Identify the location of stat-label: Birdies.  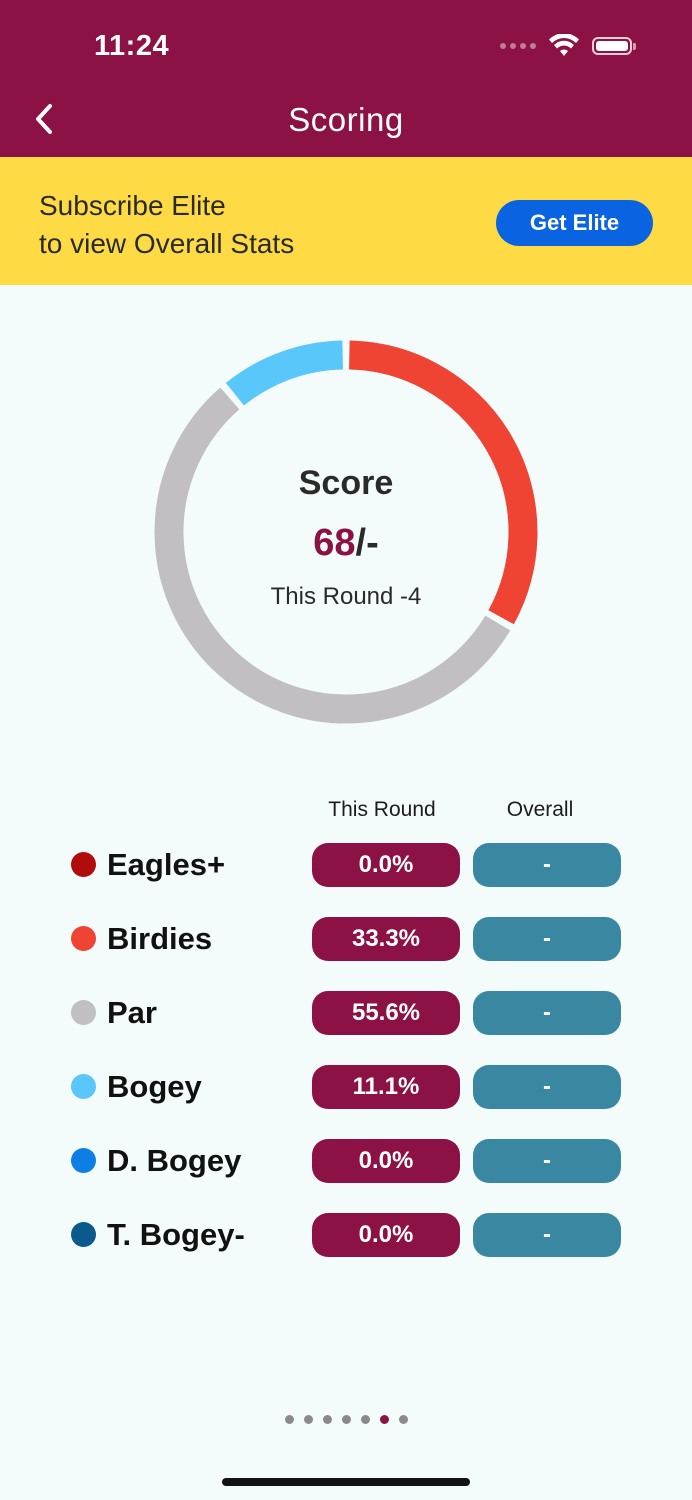
(160, 938).